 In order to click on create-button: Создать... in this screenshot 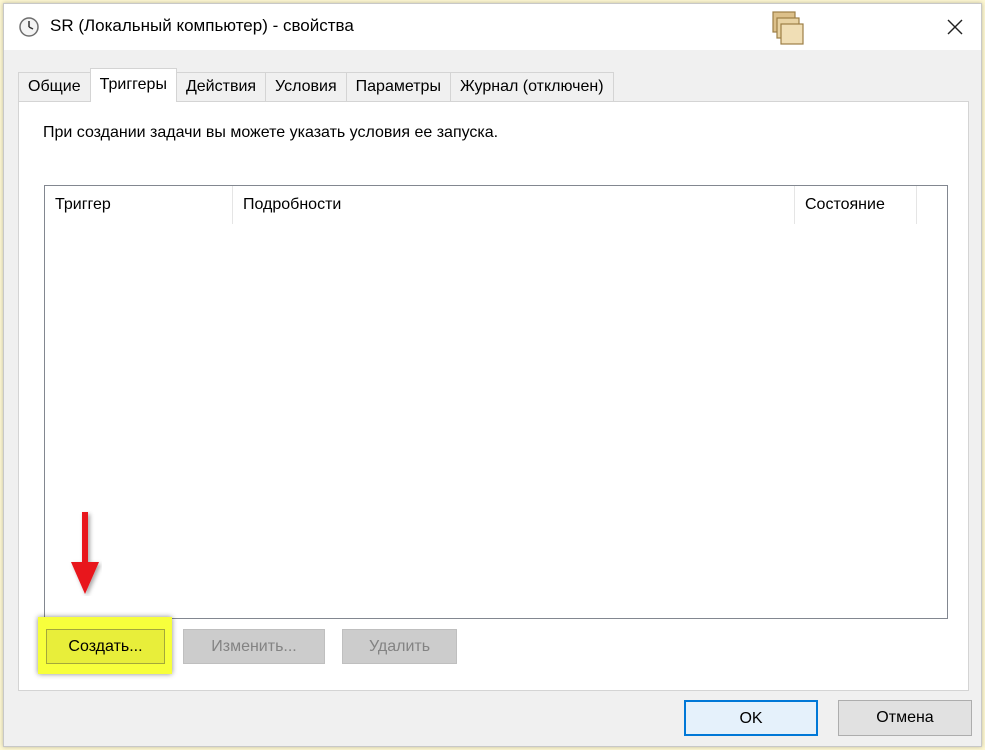, I will do `click(105, 646)`.